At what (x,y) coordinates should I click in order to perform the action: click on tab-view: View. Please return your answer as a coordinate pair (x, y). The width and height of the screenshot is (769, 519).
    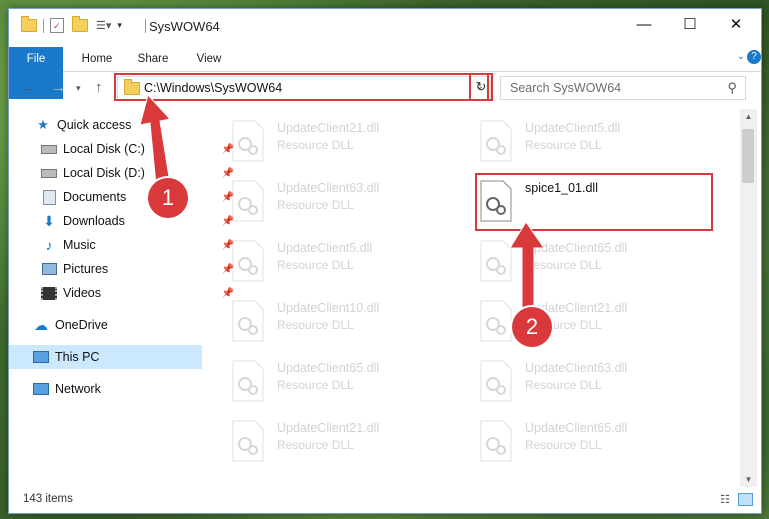
    Looking at the image, I should click on (209, 59).